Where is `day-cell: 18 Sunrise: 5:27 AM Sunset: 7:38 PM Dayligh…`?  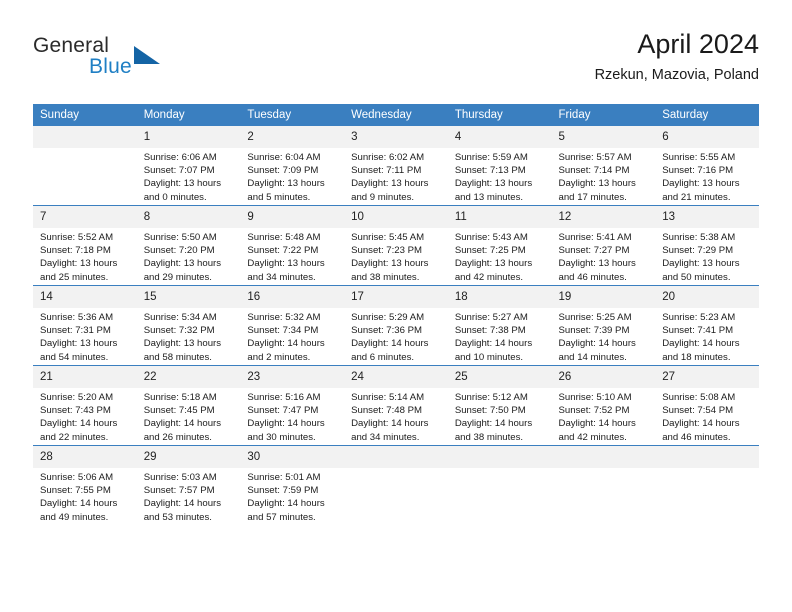
day-cell: 18 Sunrise: 5:27 AM Sunset: 7:38 PM Dayligh… is located at coordinates (499, 325).